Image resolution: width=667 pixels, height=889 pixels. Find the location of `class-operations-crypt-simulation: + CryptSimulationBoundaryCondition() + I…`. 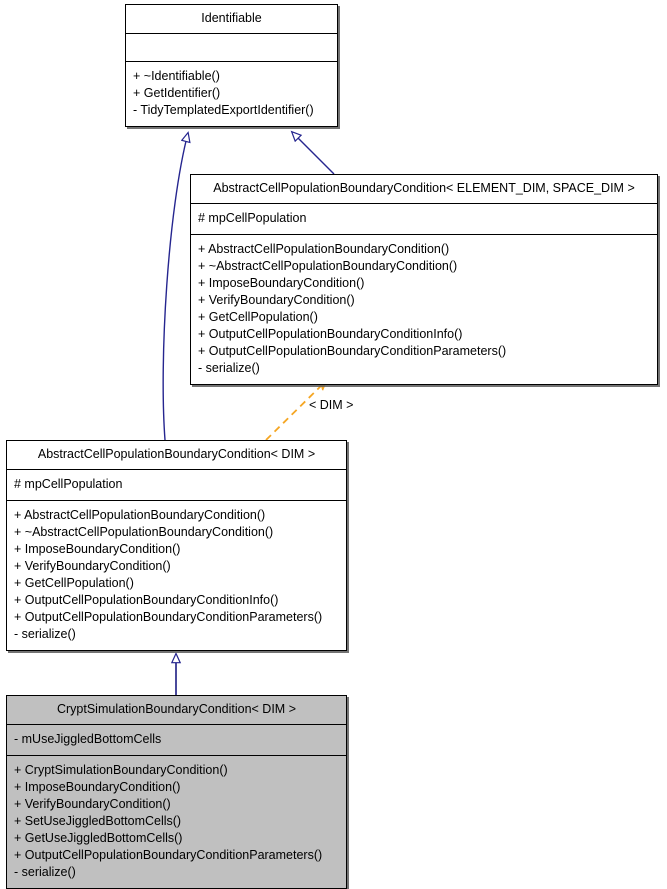

class-operations-crypt-simulation: + CryptSimulationBoundaryCondition() + I… is located at coordinates (176, 822).